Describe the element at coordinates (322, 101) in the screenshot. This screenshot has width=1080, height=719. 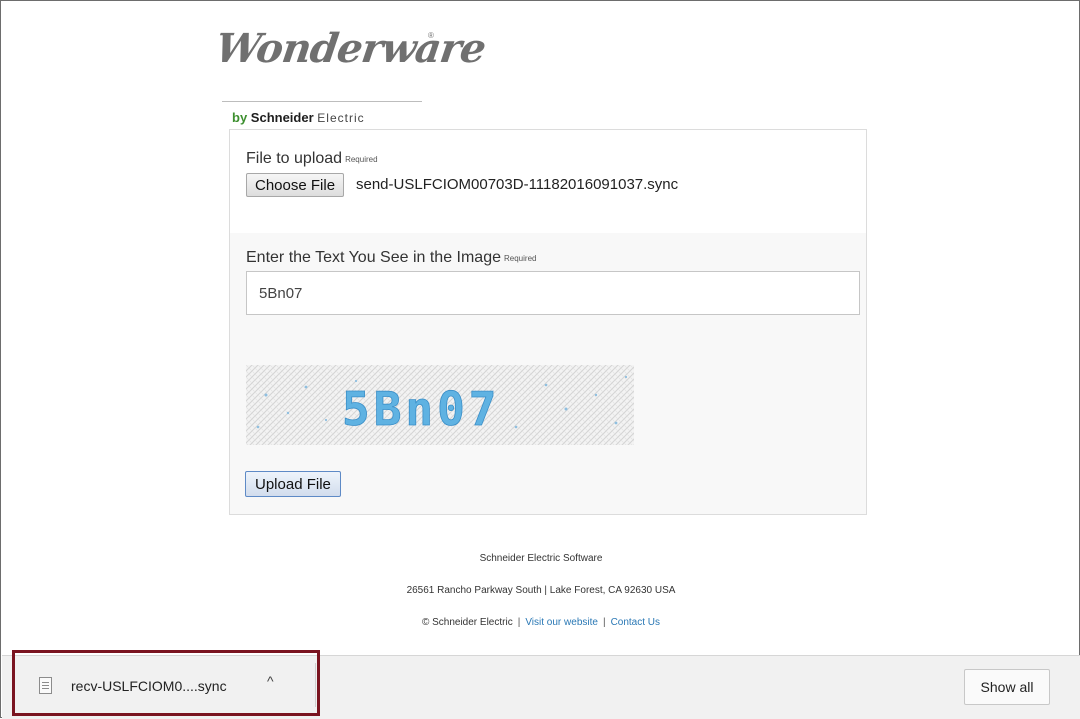
I see `logo-divider` at that location.